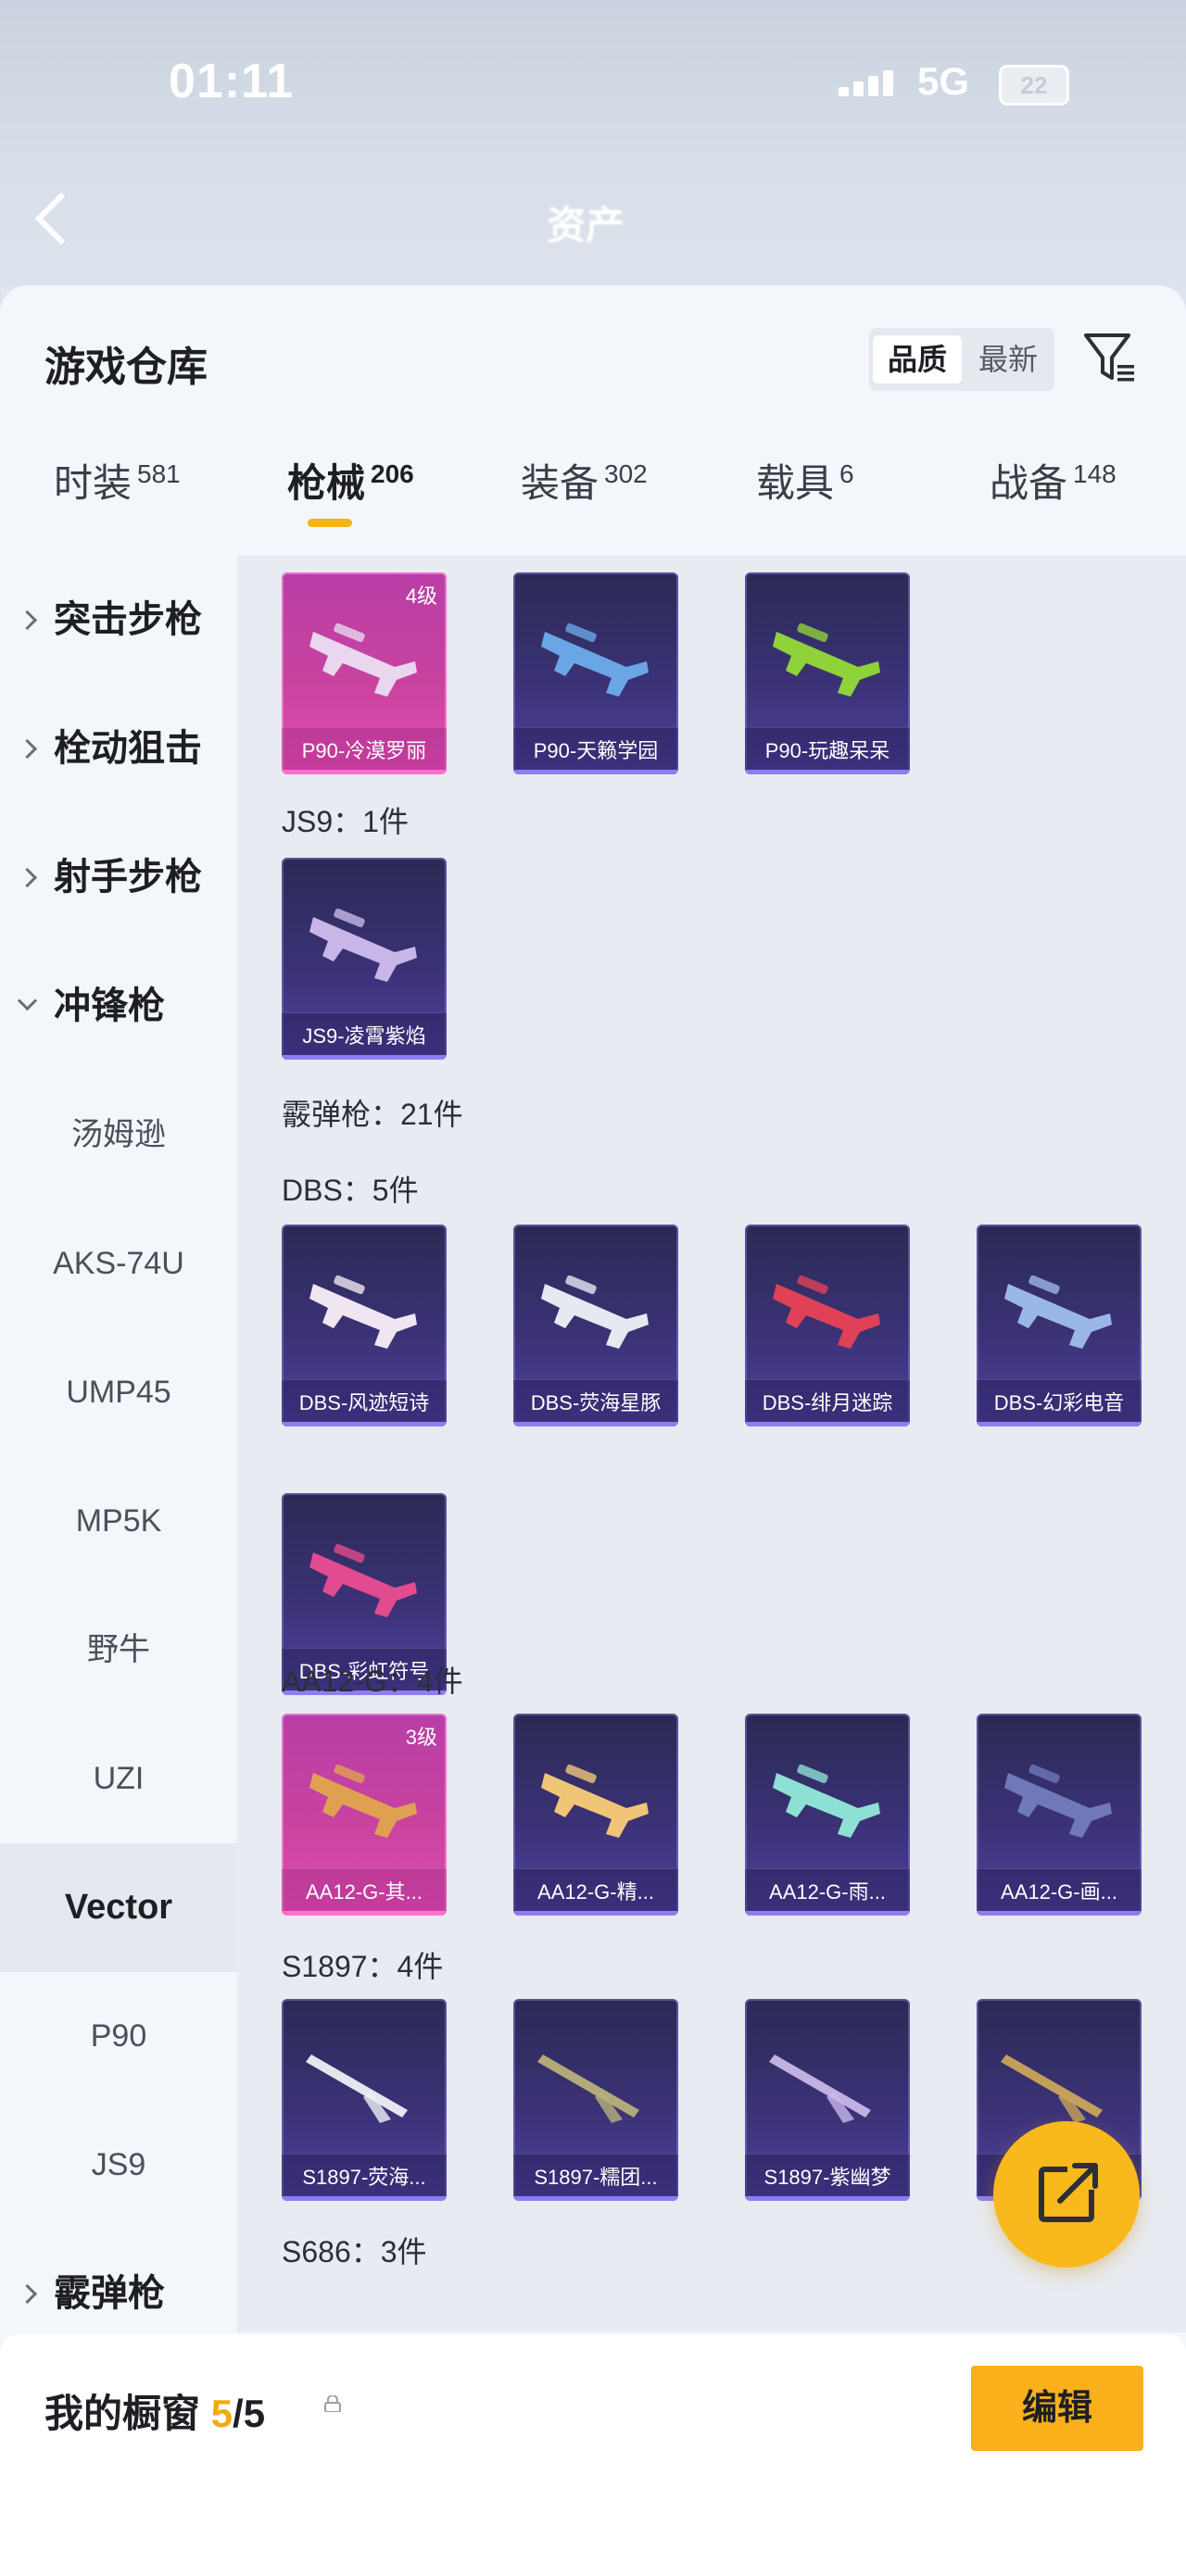 This screenshot has height=2576, width=1186. I want to click on sidebar-item-assault-rifle: 突击步枪, so click(118, 620).